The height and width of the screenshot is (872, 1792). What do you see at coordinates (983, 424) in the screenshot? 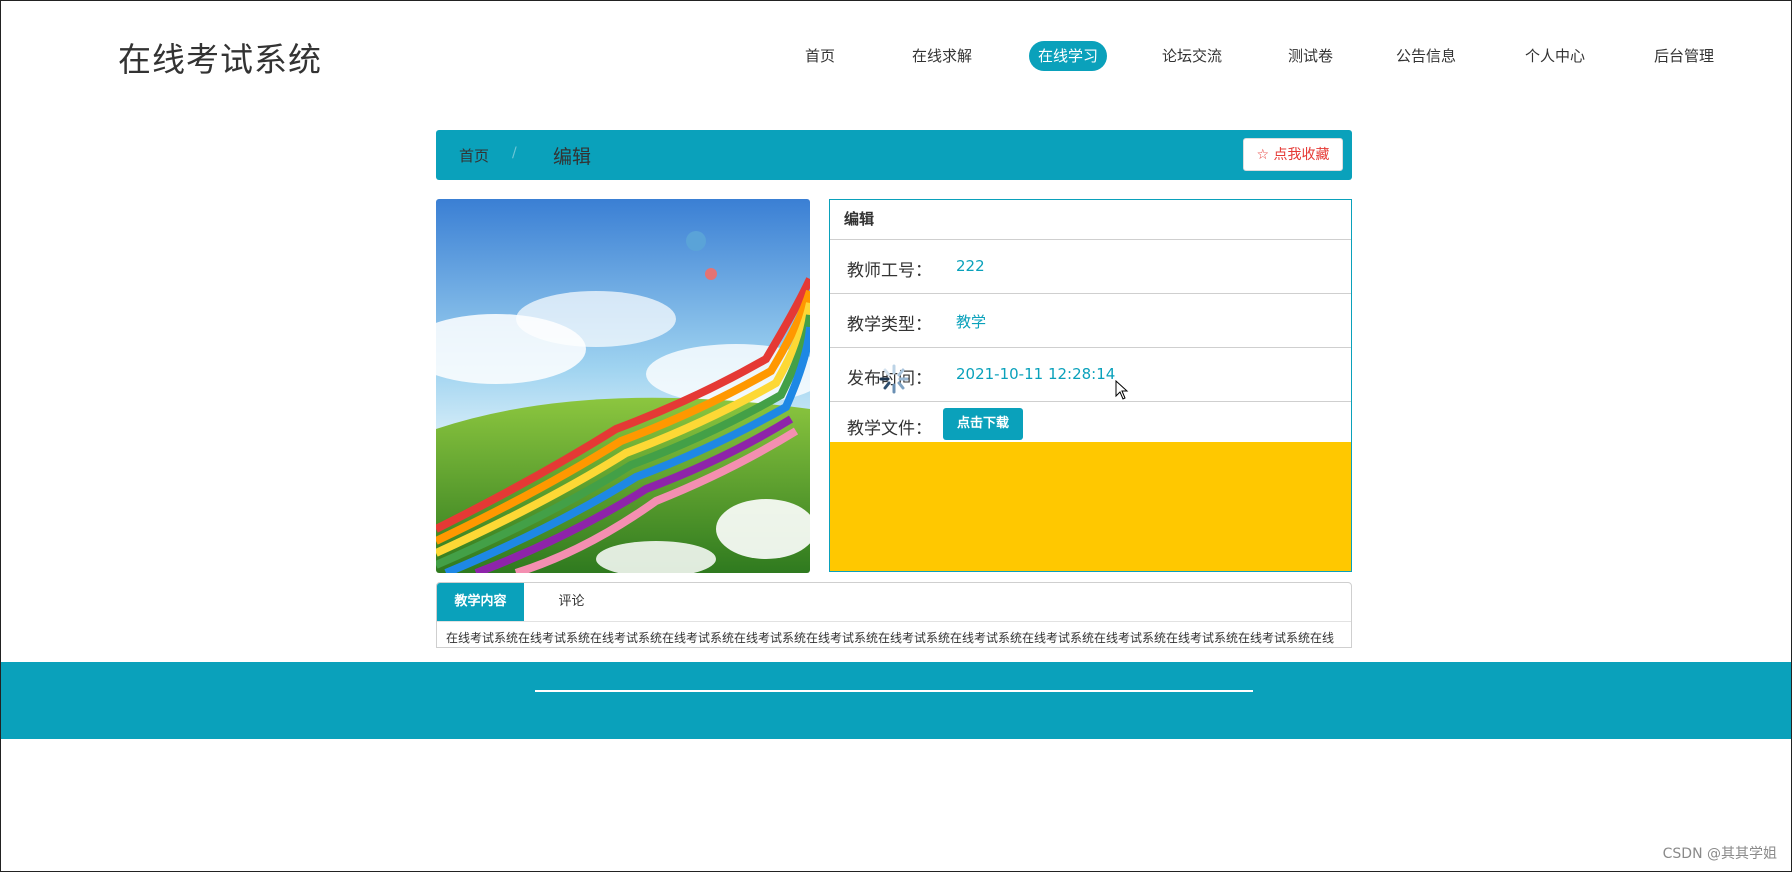
I see `download-button: 点击下载` at bounding box center [983, 424].